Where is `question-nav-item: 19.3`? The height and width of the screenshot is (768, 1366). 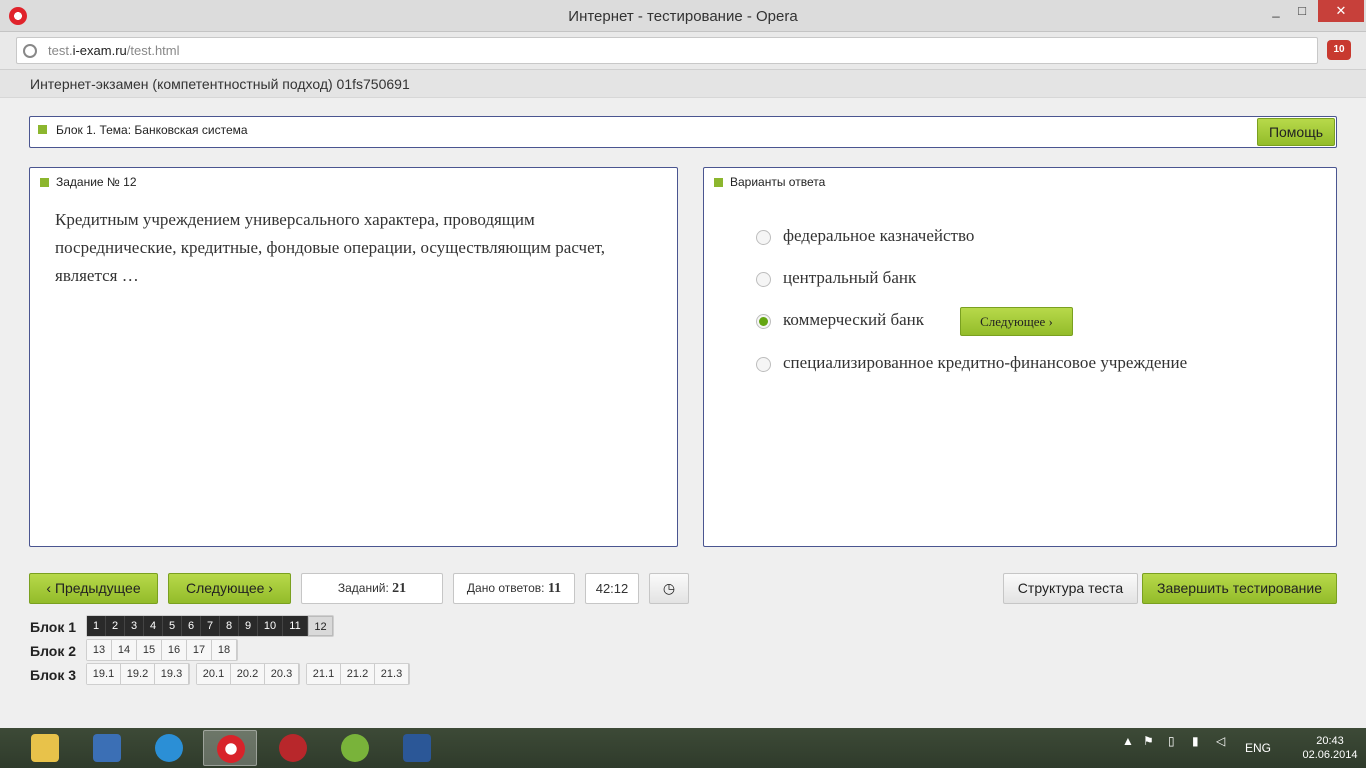 question-nav-item: 19.3 is located at coordinates (172, 674).